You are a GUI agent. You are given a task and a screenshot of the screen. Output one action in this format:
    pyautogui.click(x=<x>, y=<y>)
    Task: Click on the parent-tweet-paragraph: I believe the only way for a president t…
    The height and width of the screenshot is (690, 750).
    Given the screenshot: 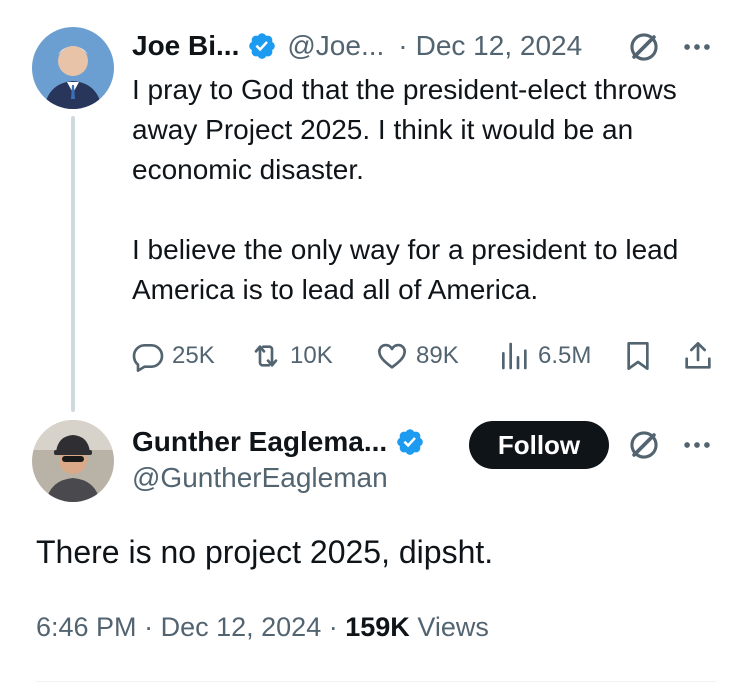 What is the action you would take?
    pyautogui.click(x=405, y=269)
    